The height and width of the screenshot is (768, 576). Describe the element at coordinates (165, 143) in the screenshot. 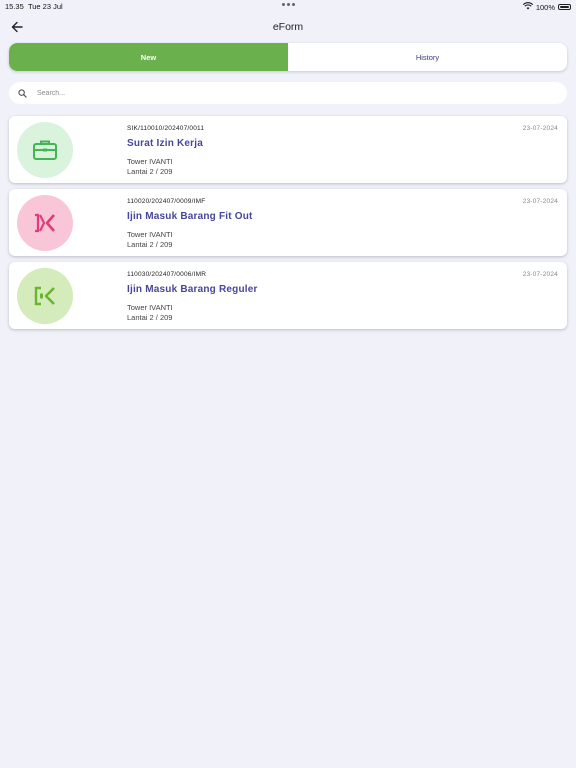

I see `form-title: Surat Izin Kerja` at that location.